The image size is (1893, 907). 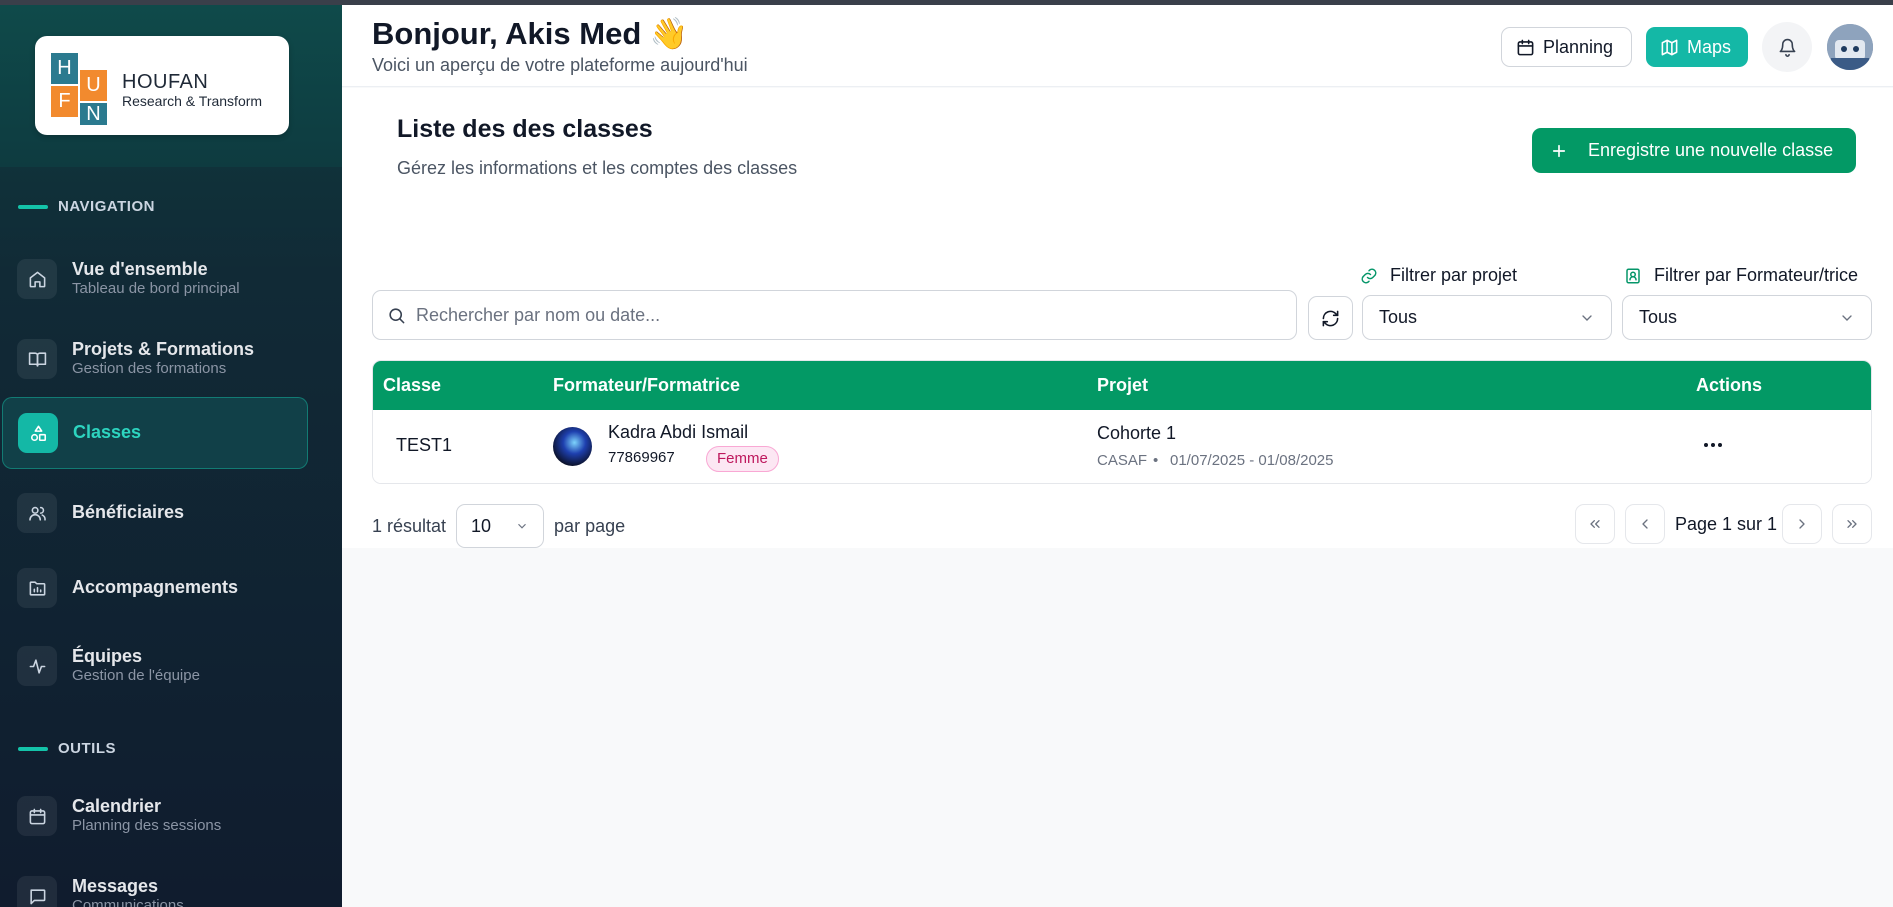 What do you see at coordinates (64, 68) in the screenshot?
I see `logo-letter-h: H` at bounding box center [64, 68].